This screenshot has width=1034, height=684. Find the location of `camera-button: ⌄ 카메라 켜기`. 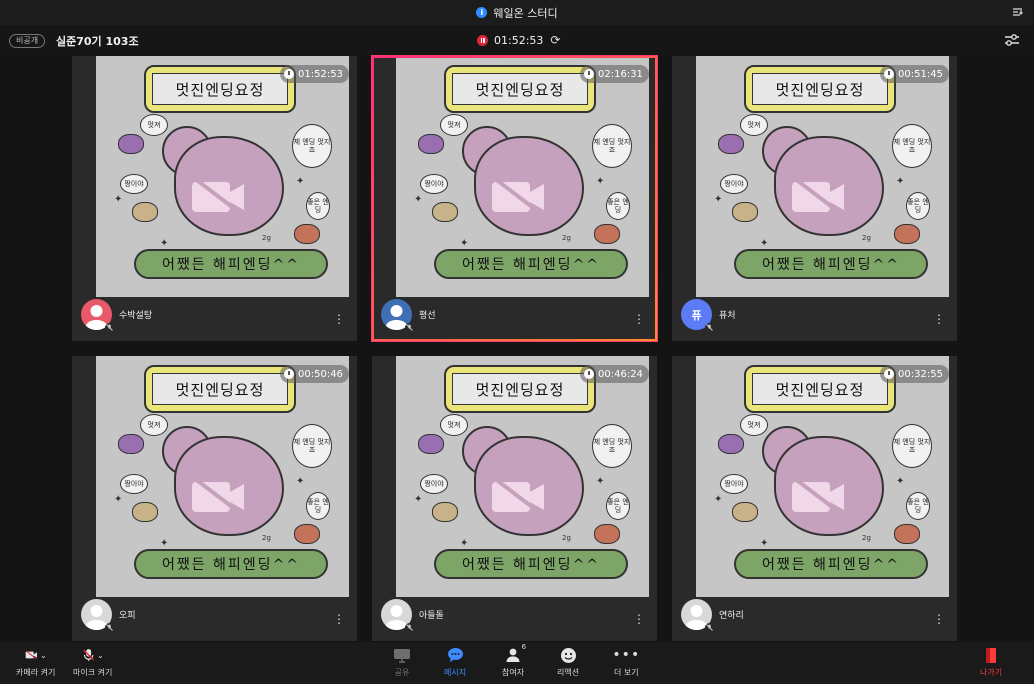

camera-button: ⌄ 카메라 켜기 is located at coordinates (35, 662).